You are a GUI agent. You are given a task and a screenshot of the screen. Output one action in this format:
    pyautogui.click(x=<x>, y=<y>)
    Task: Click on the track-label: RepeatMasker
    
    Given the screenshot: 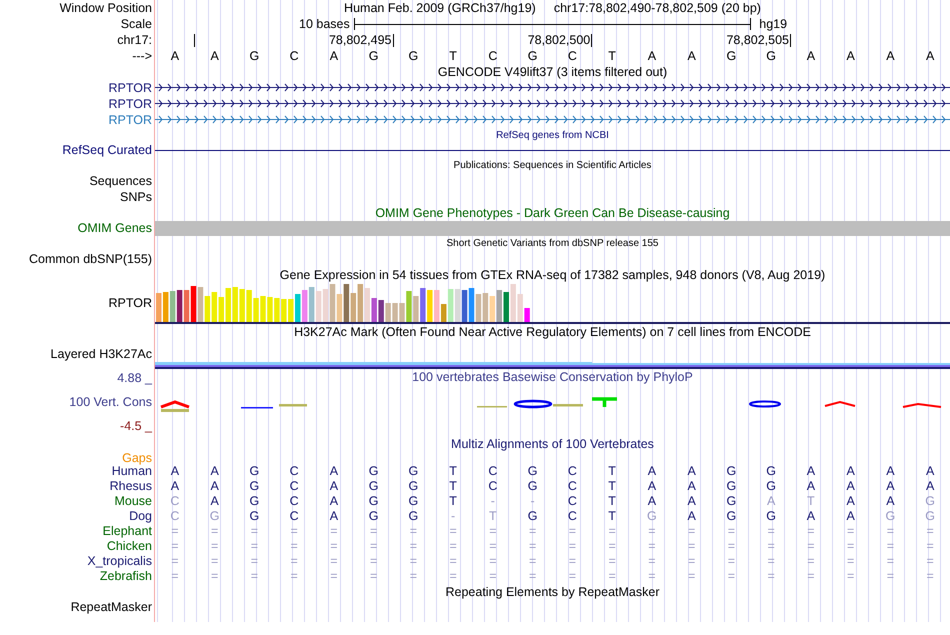 What is the action you would take?
    pyautogui.click(x=111, y=607)
    